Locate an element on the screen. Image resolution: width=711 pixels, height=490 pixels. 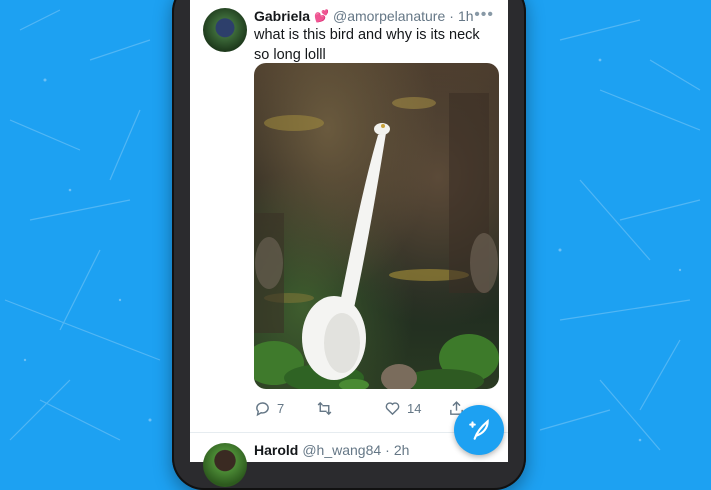
retweet-icon is located at coordinates (324, 408).